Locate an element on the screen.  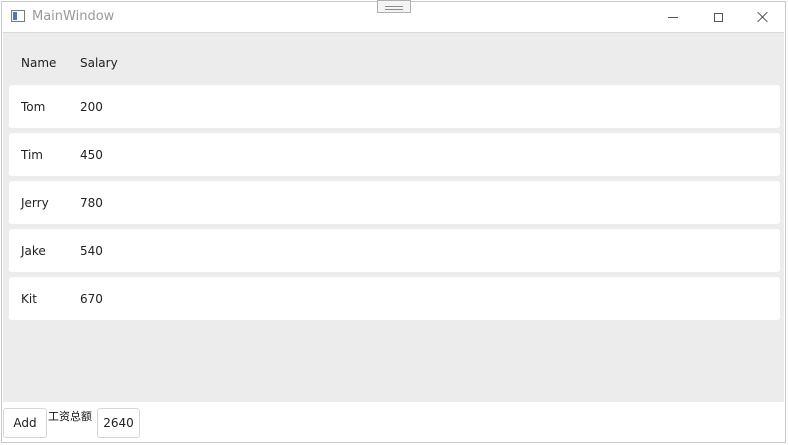
list-item: Jerry 780 is located at coordinates (394, 202).